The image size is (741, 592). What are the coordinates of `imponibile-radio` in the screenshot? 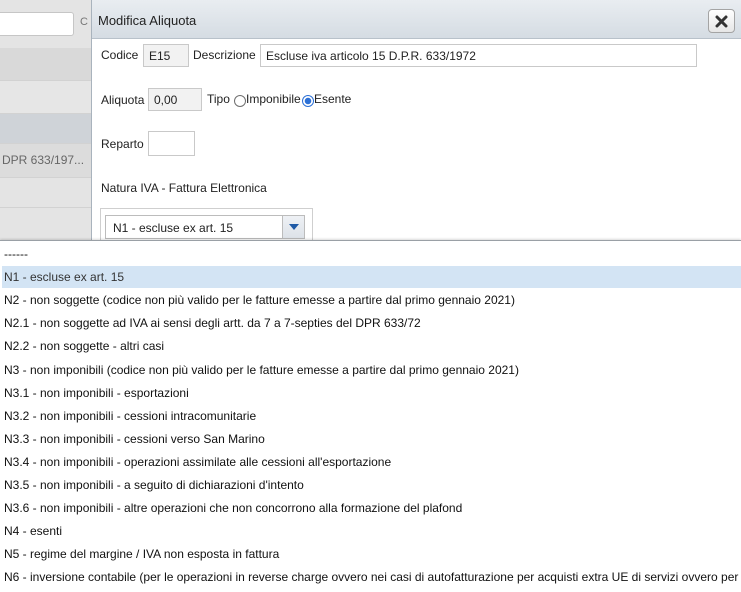 It's located at (240, 101).